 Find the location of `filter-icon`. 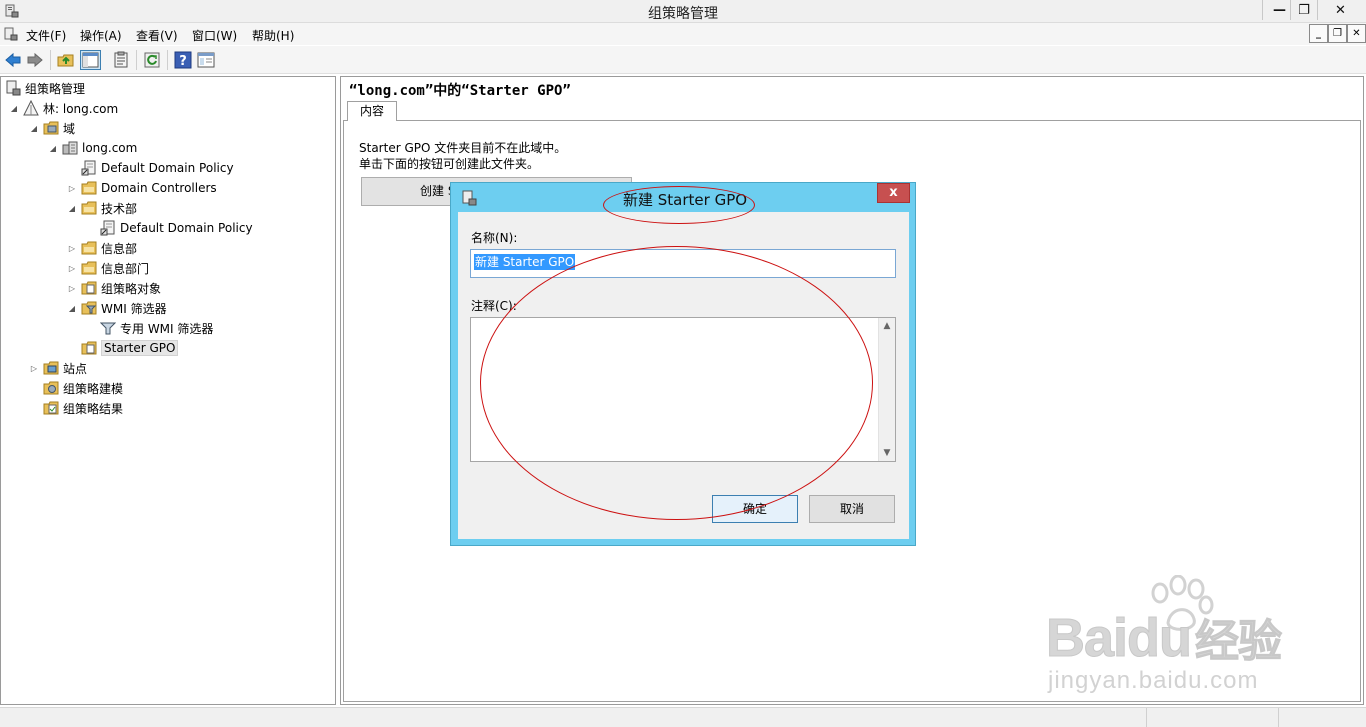

filter-icon is located at coordinates (108, 328).